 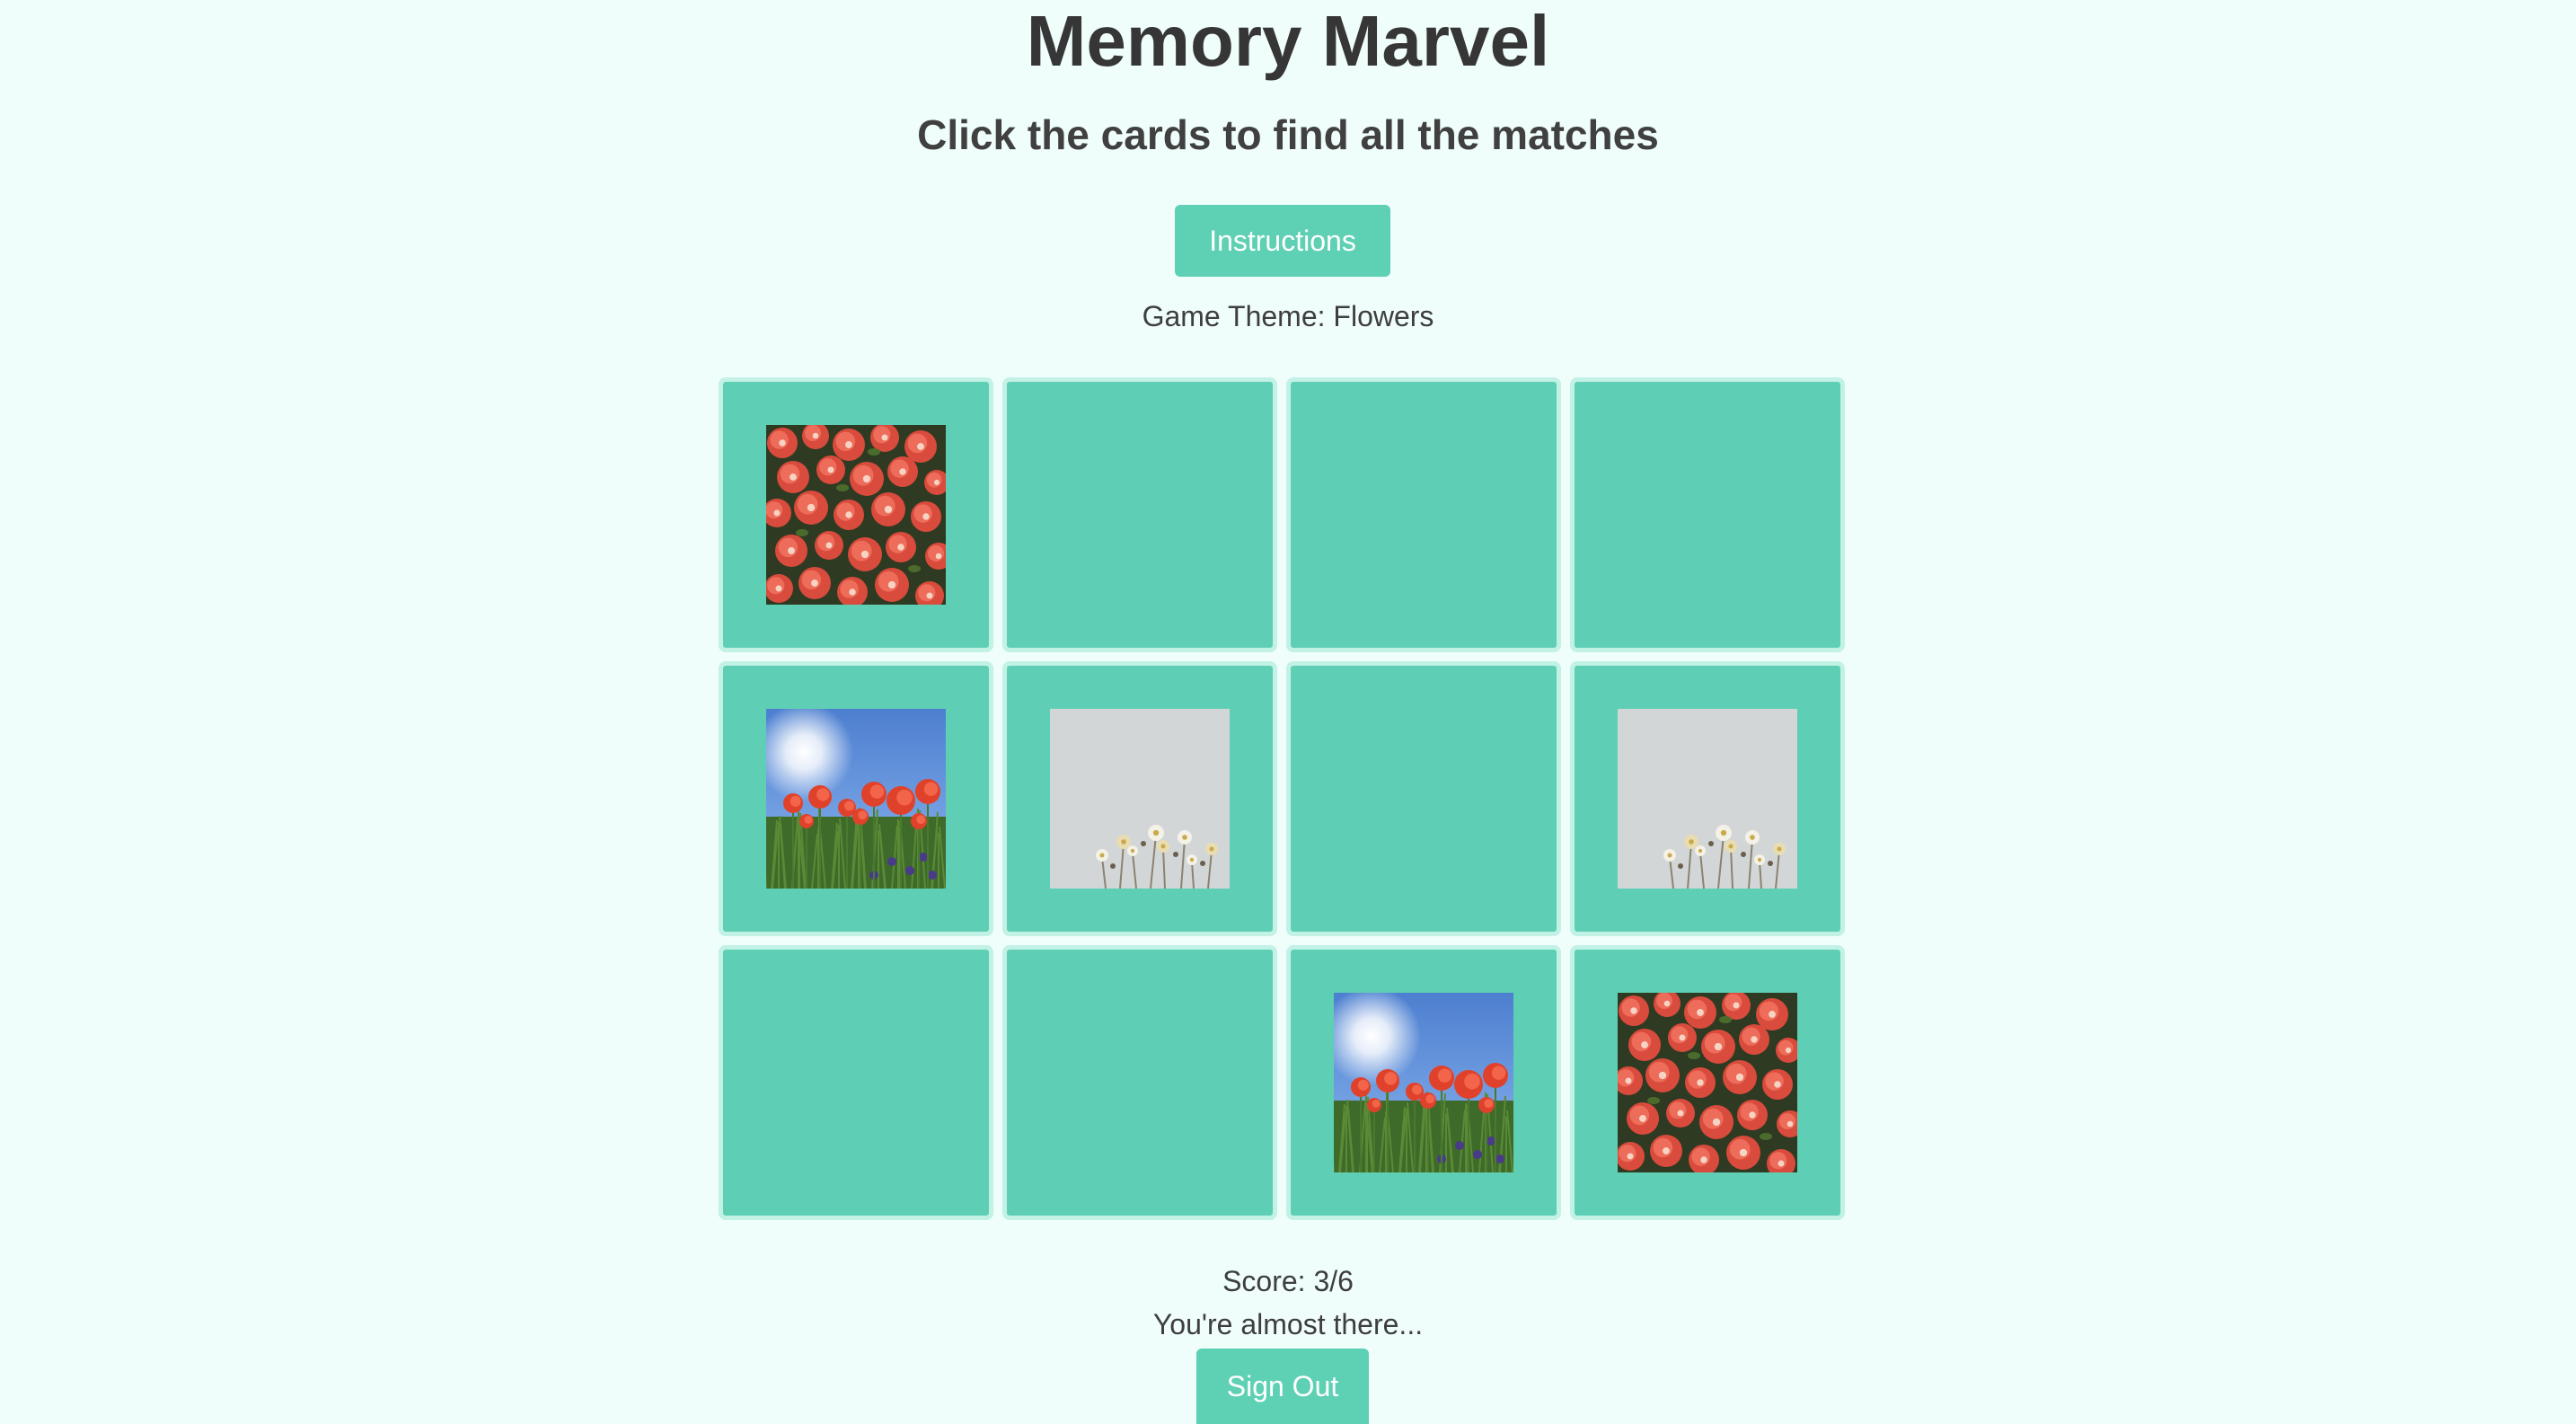 What do you see at coordinates (1288, 134) in the screenshot?
I see `page-subtitle: Click the cards to find all the matches` at bounding box center [1288, 134].